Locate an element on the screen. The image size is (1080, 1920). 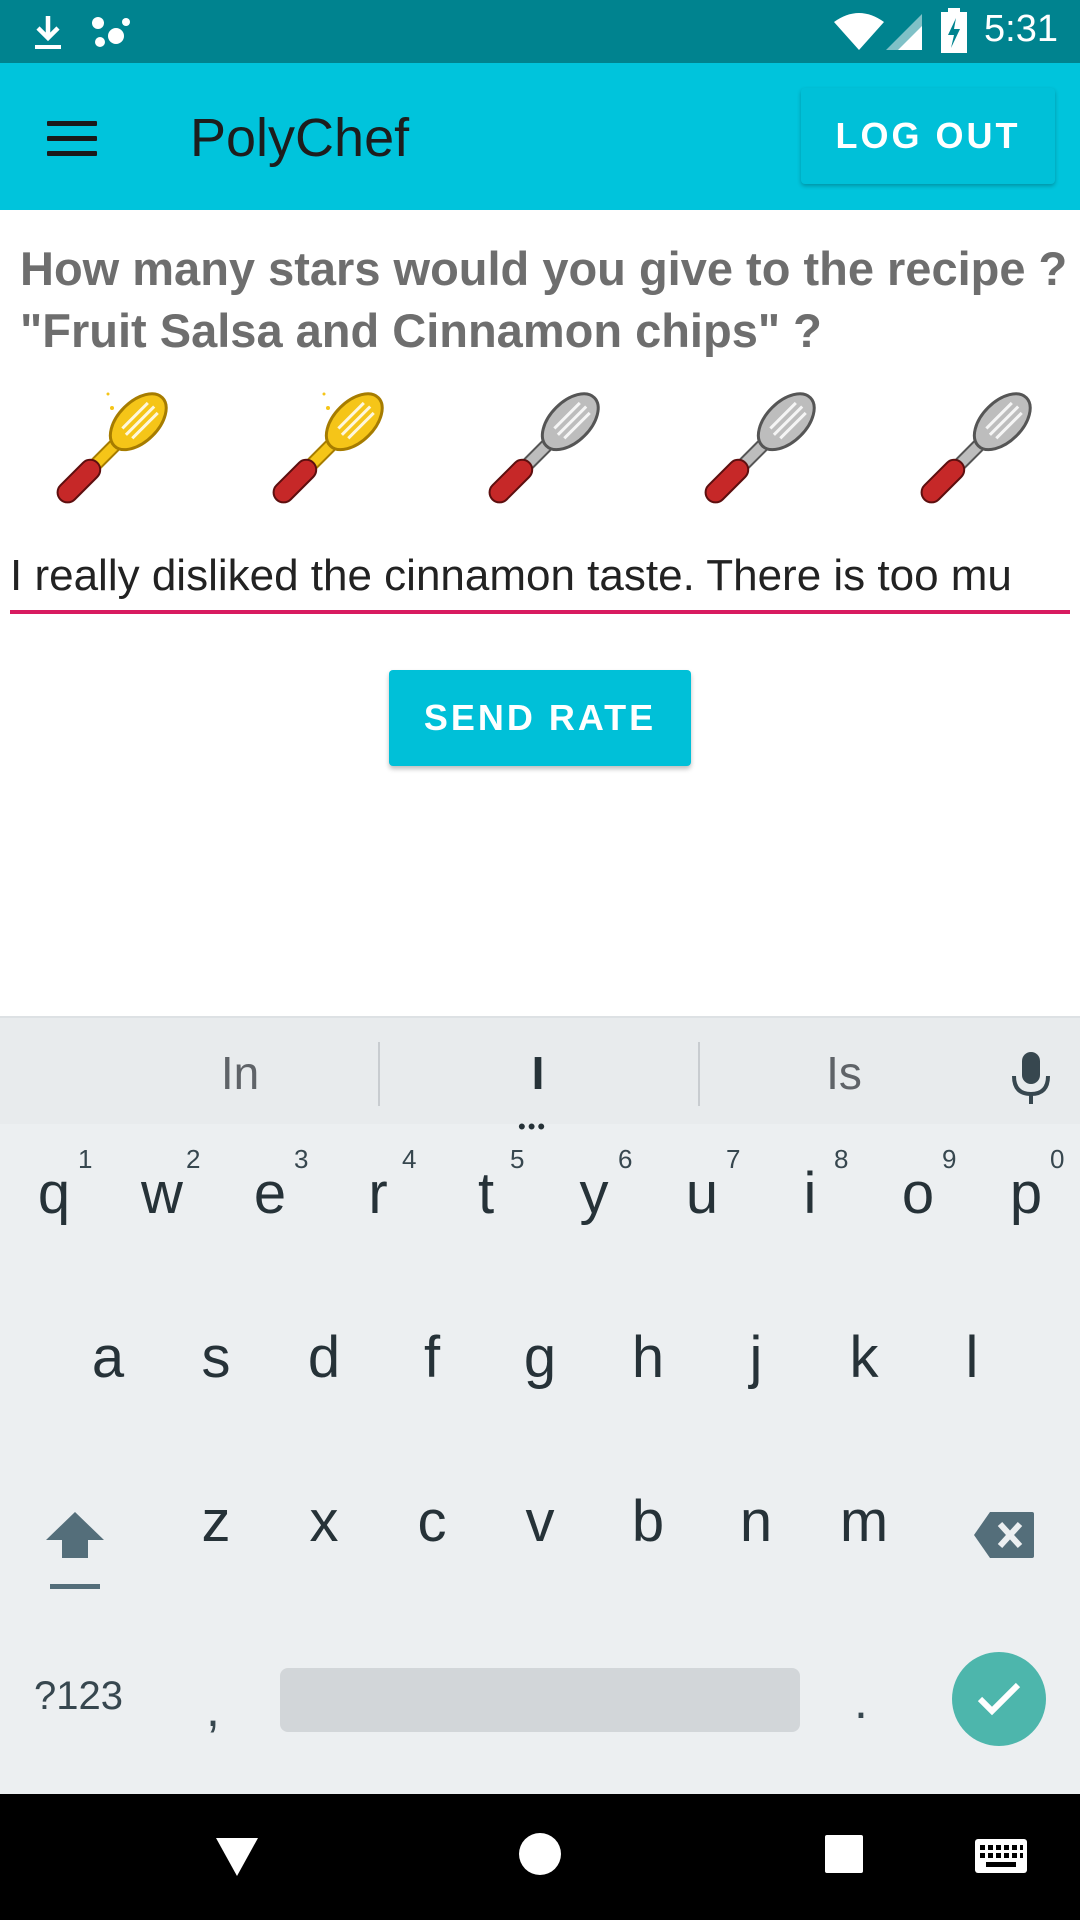
shift-icon is located at coordinates (75, 1552).